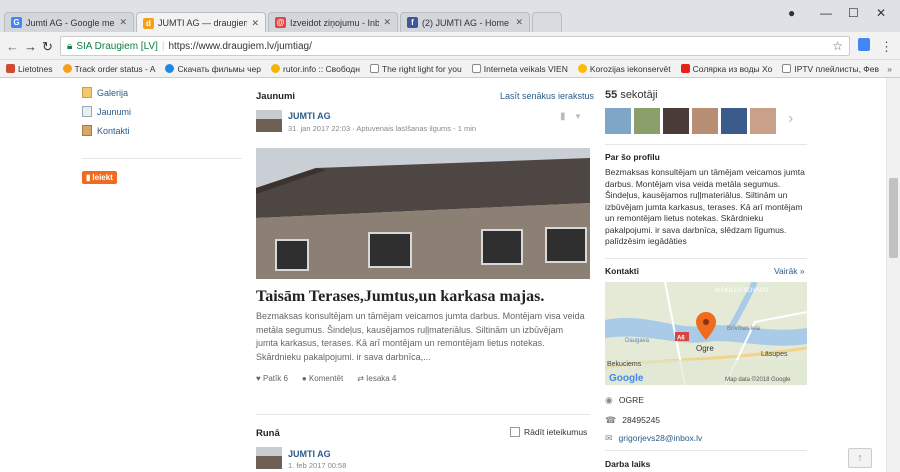  I want to click on star-icon: ☆, so click(837, 46).